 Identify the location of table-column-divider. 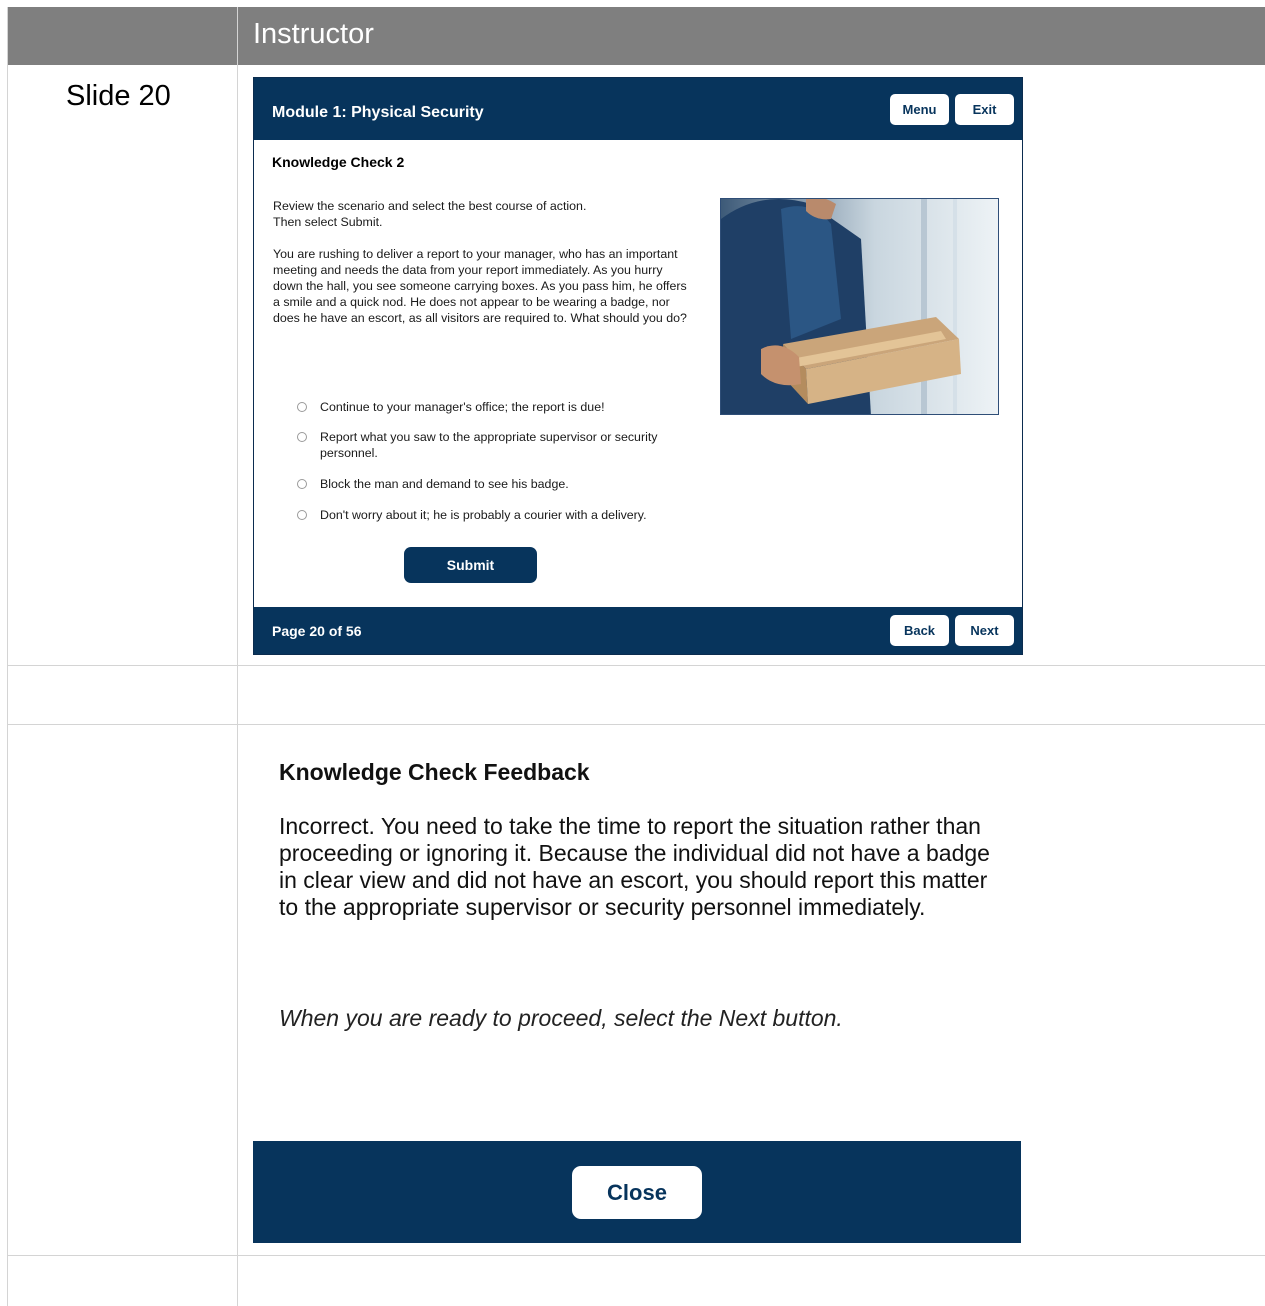
(237, 656).